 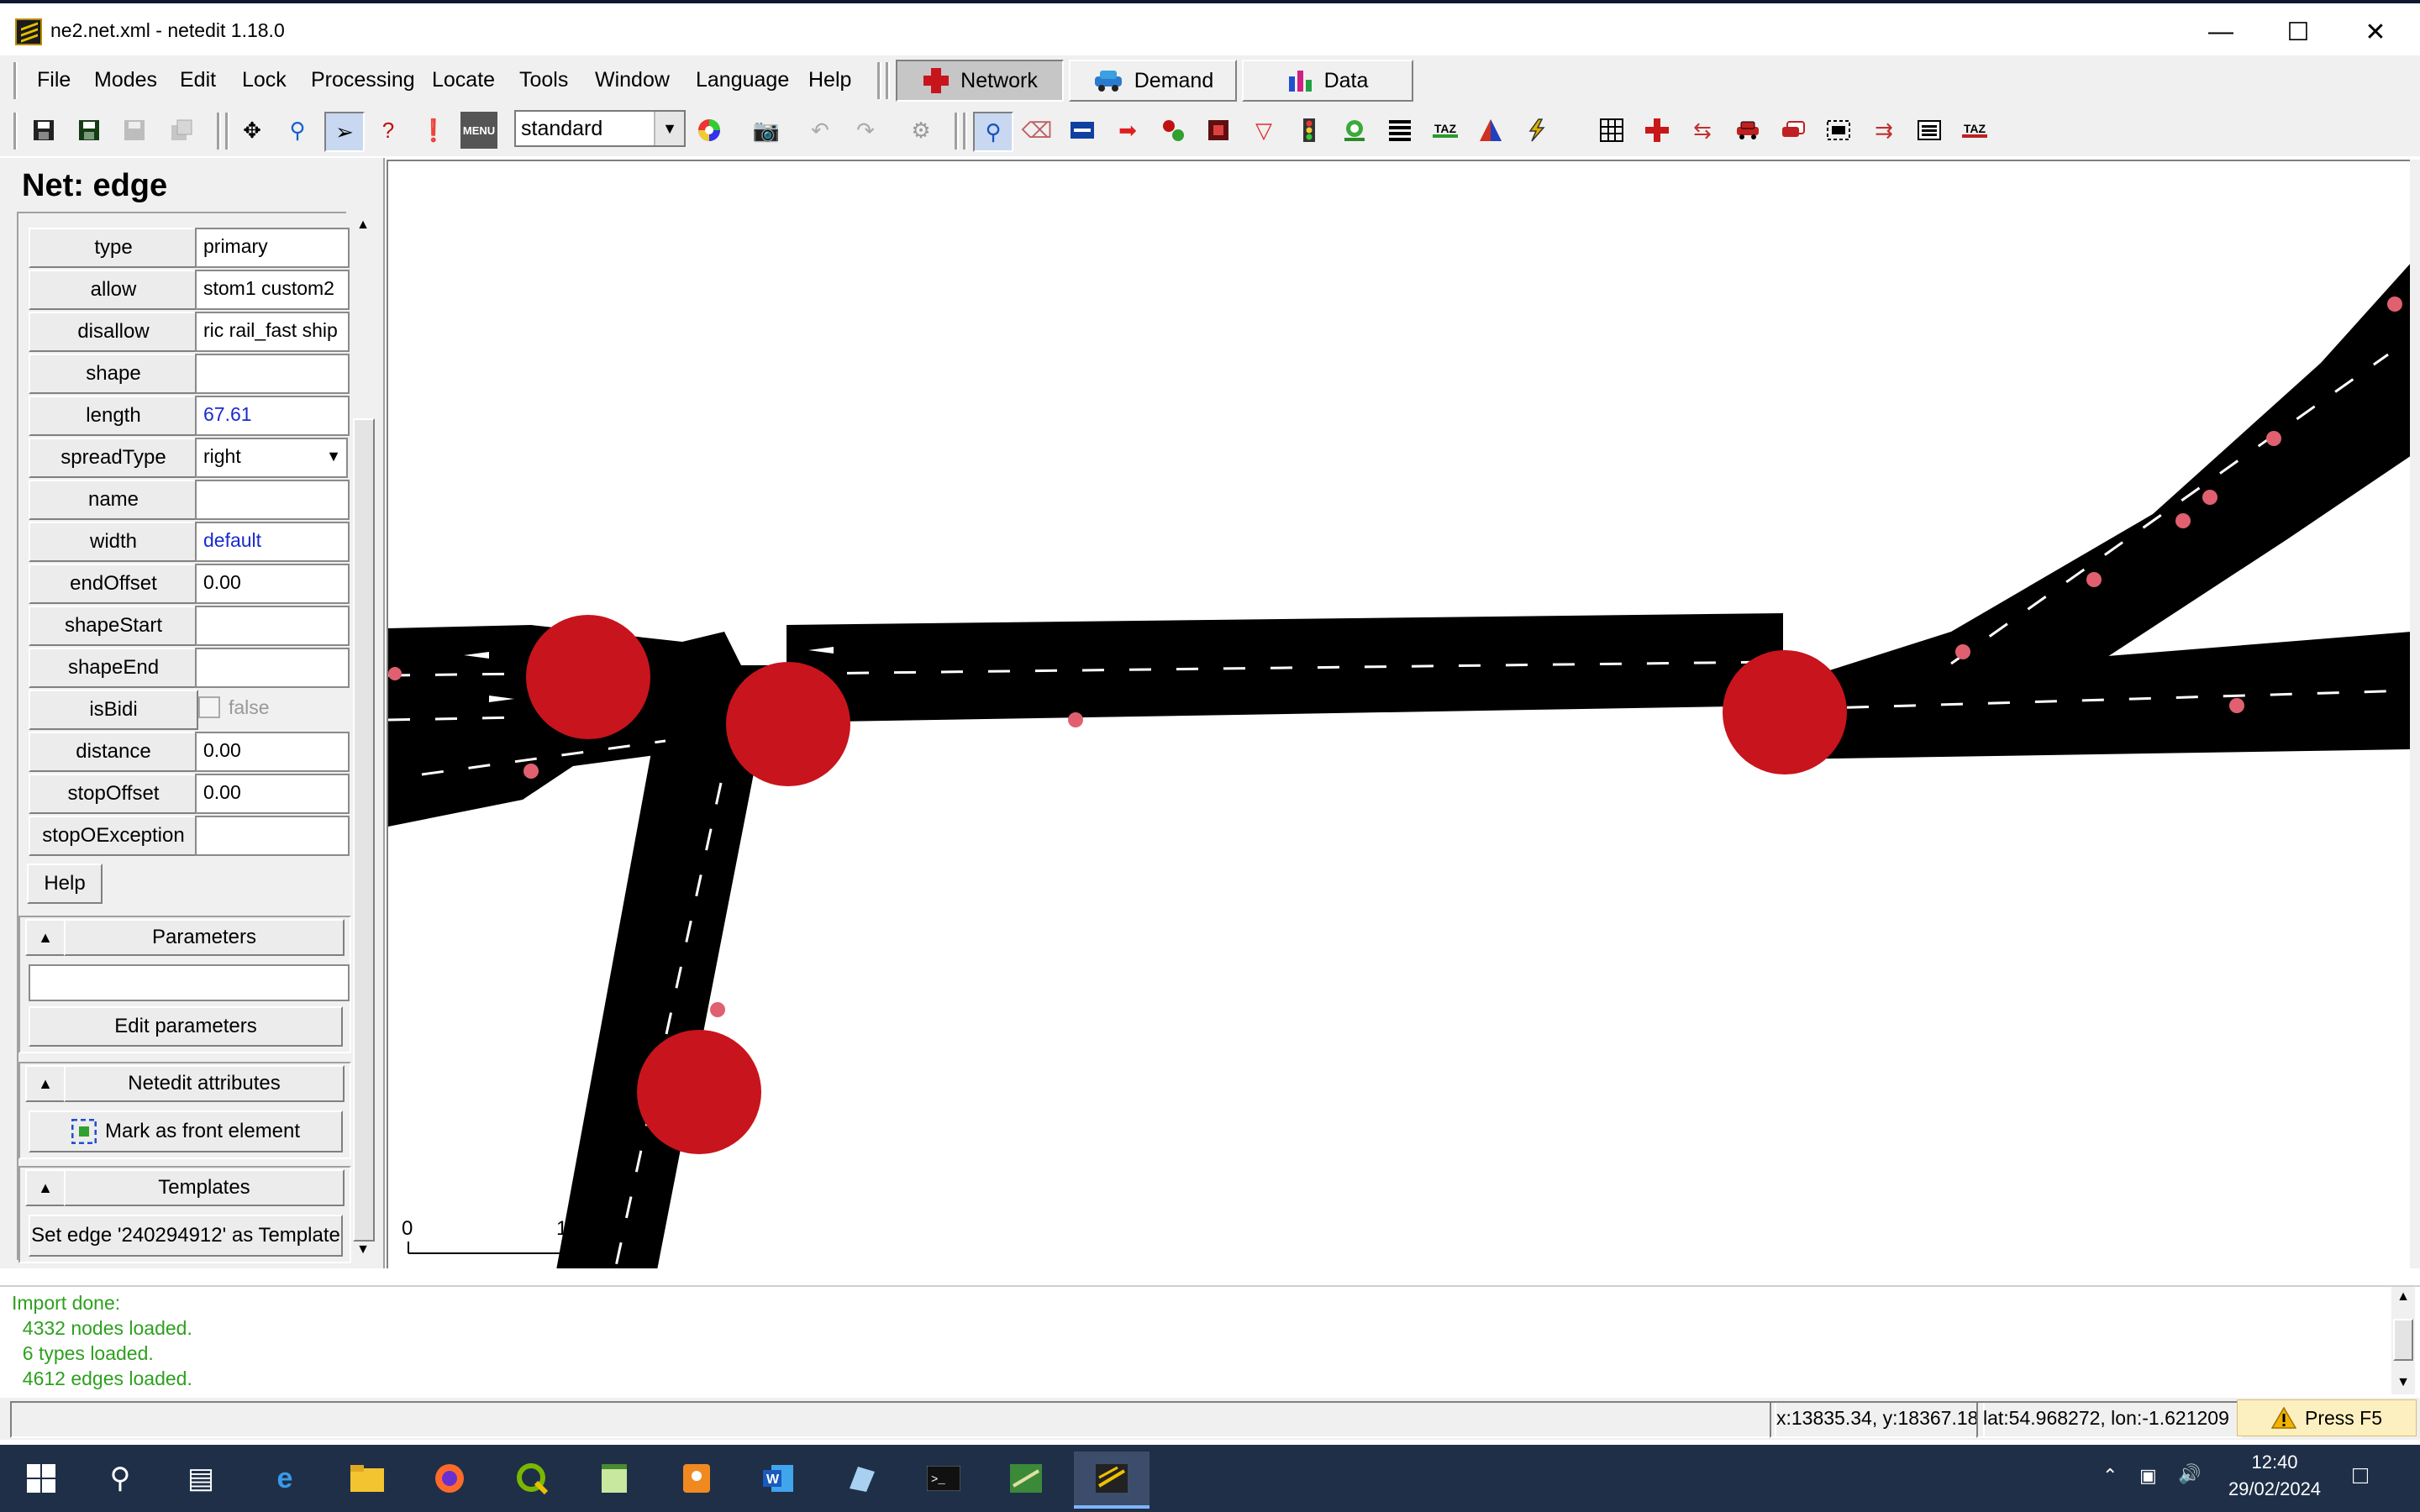 I want to click on menu-language: Language, so click(x=742, y=79).